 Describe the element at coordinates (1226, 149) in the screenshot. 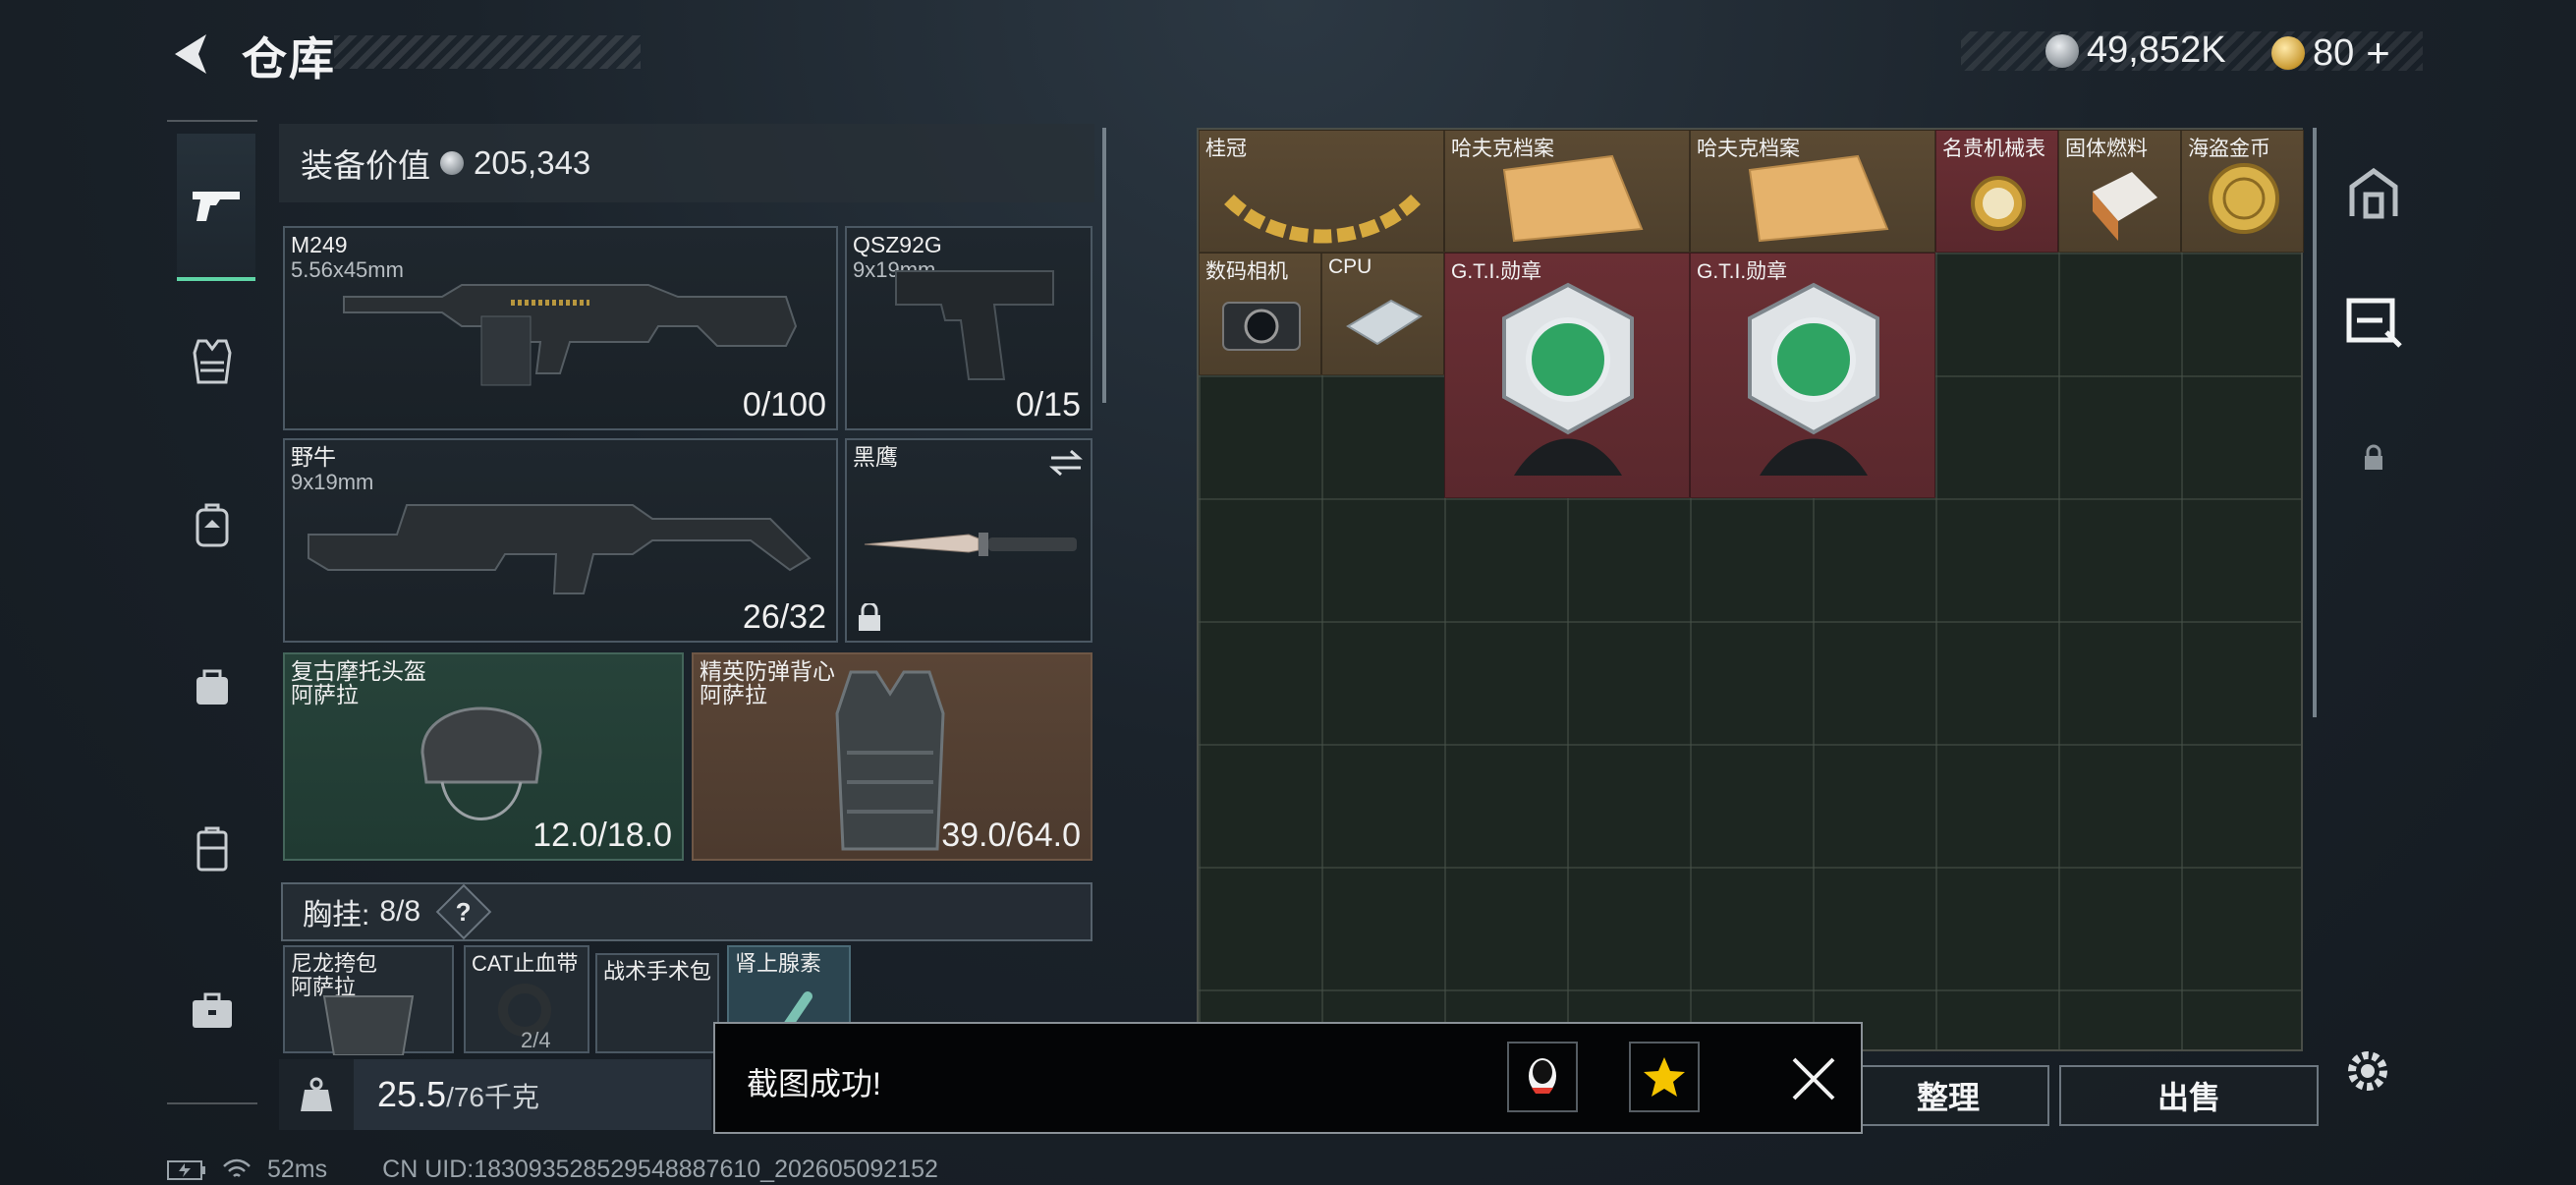

I see `item-name: 桂冠` at that location.